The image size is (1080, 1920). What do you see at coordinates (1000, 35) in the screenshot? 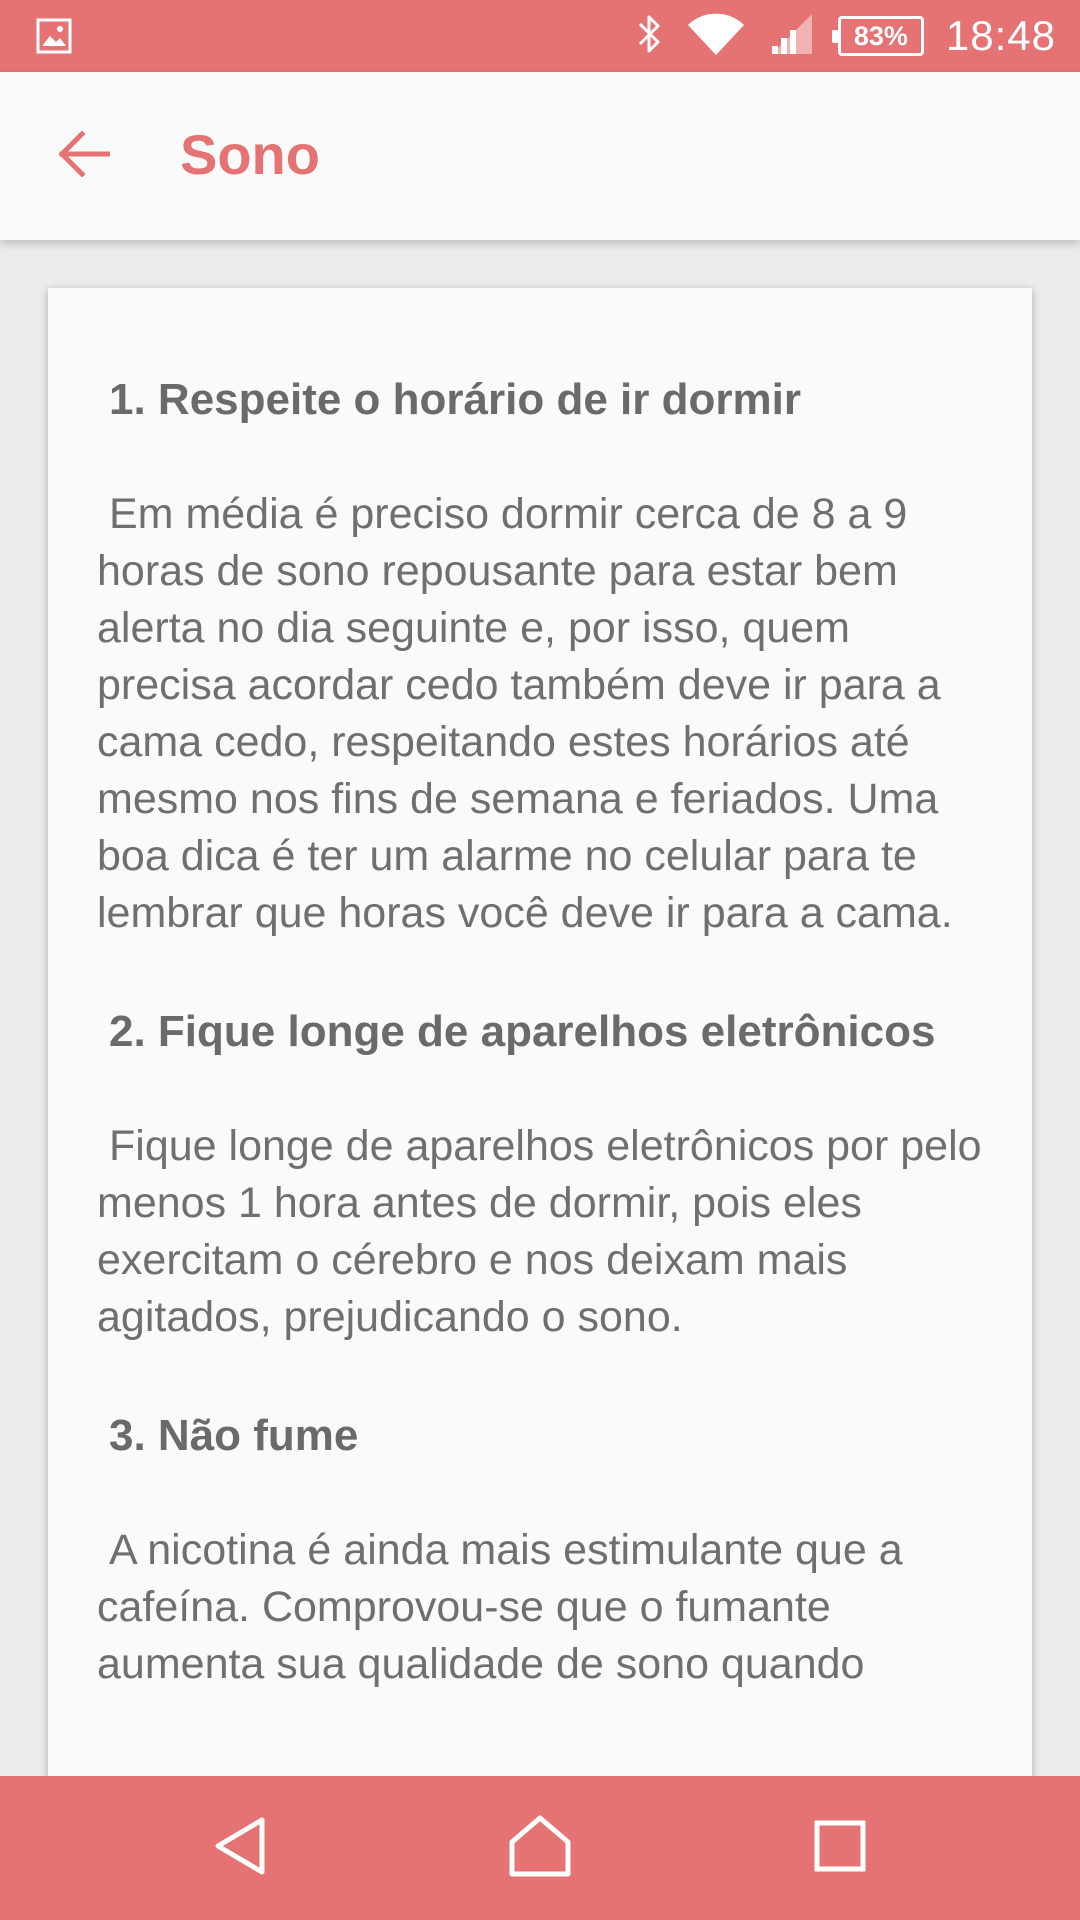
I see `status-time: 18:48` at bounding box center [1000, 35].